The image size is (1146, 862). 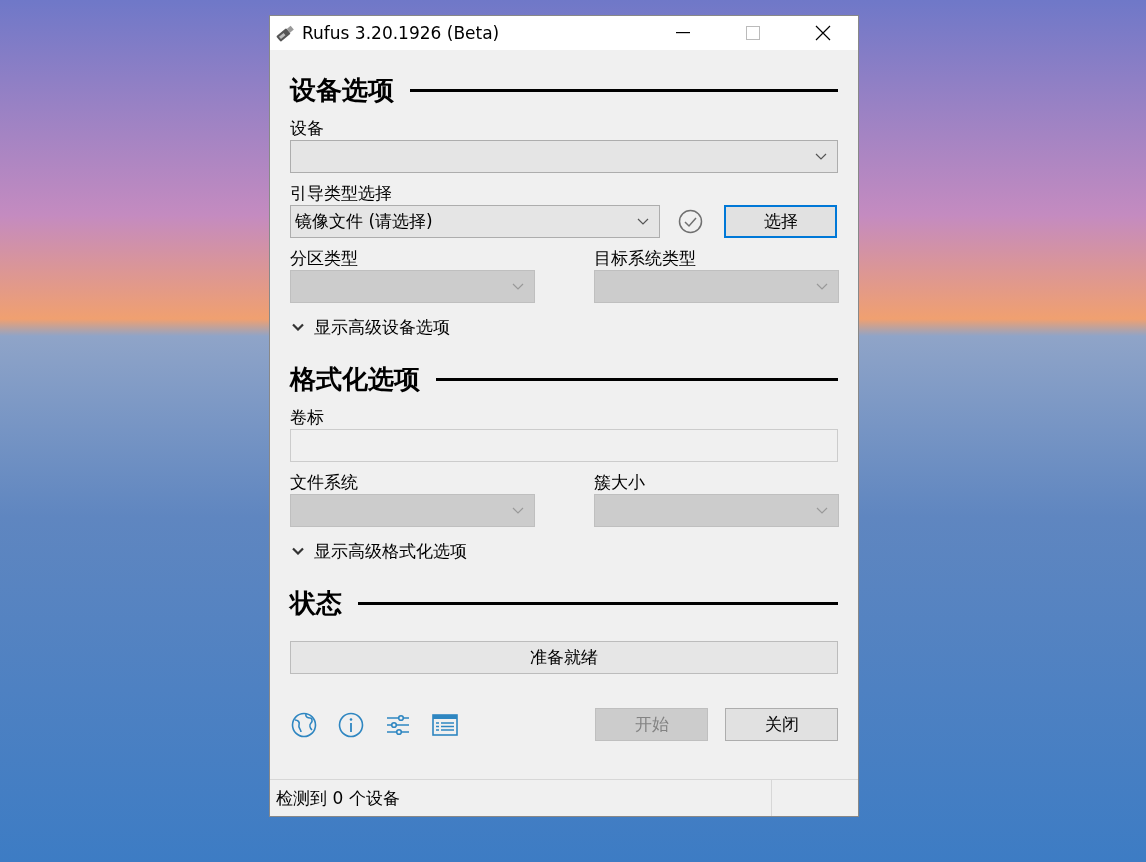 I want to click on close-icon, so click(x=823, y=33).